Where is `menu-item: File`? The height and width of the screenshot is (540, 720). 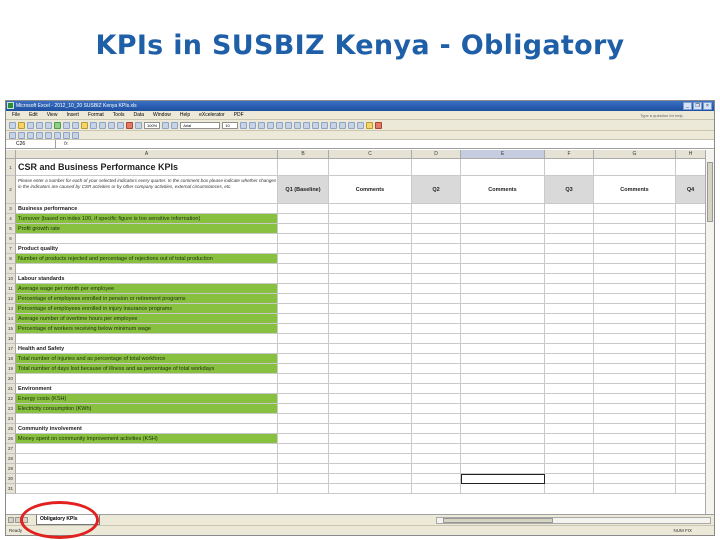 menu-item: File is located at coordinates (16, 115).